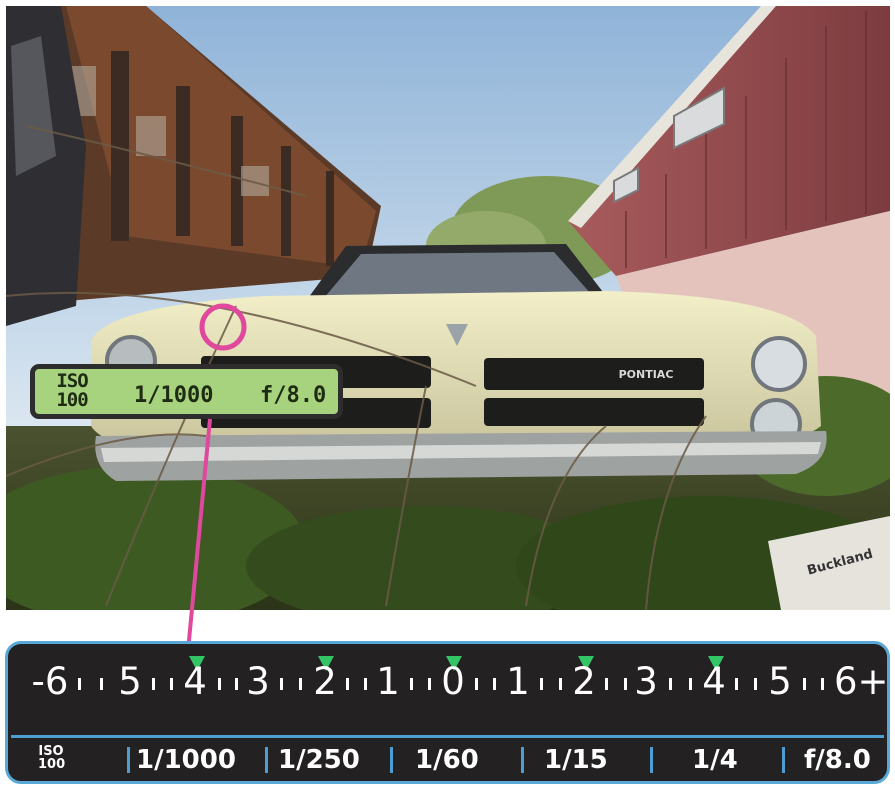  I want to click on scale-iso-value: 100, so click(52, 764).